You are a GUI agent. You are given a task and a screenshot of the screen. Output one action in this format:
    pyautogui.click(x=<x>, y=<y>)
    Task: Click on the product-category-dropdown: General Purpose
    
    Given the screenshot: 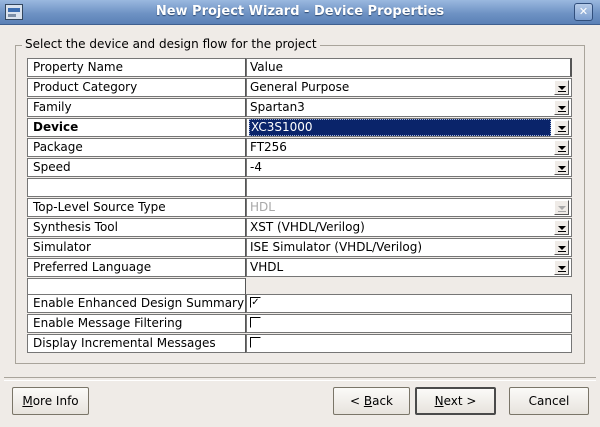 What is the action you would take?
    pyautogui.click(x=409, y=87)
    